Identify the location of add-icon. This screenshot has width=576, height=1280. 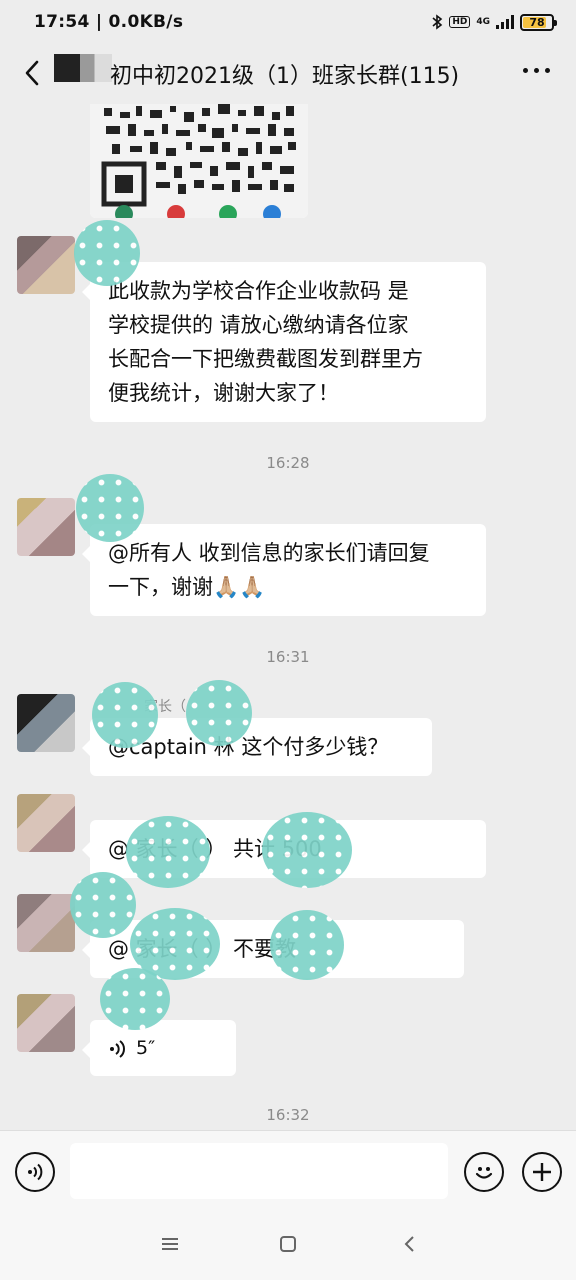
(542, 1172).